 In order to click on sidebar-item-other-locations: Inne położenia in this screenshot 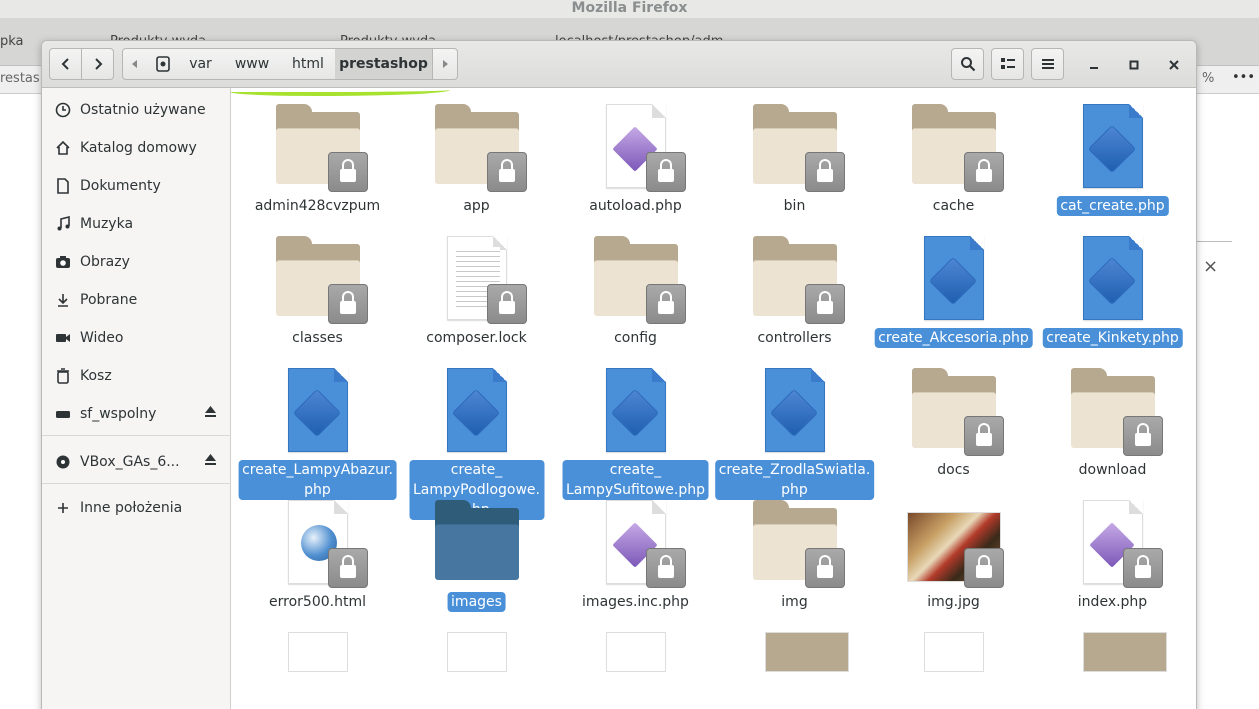, I will do `click(136, 508)`.